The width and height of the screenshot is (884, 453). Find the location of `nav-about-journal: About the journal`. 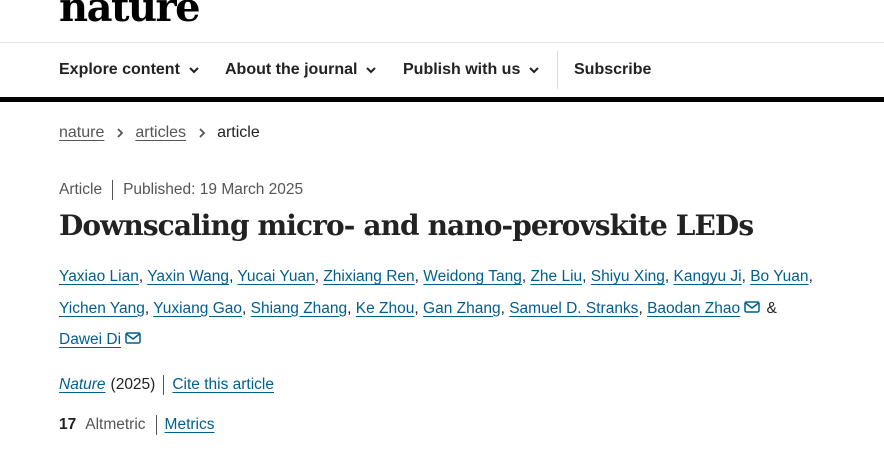

nav-about-journal: About the journal is located at coordinates (301, 70).